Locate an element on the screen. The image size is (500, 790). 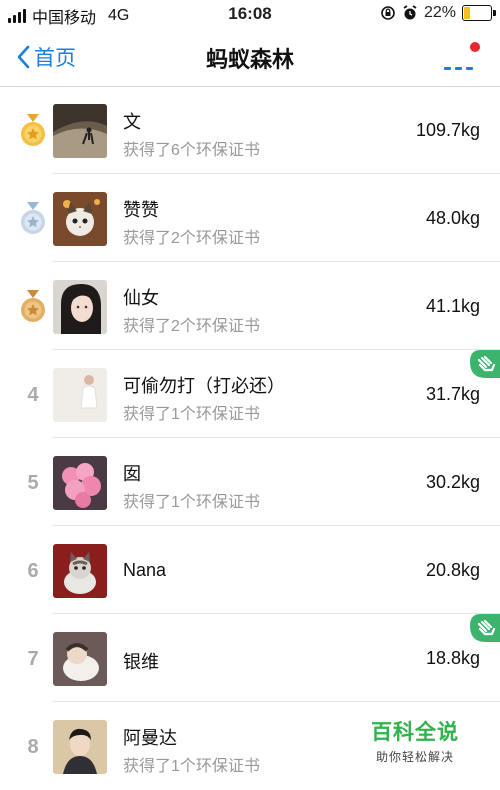
list-item: 赞赞 获得了2个环保证书 48.0kg is located at coordinates (250, 218).